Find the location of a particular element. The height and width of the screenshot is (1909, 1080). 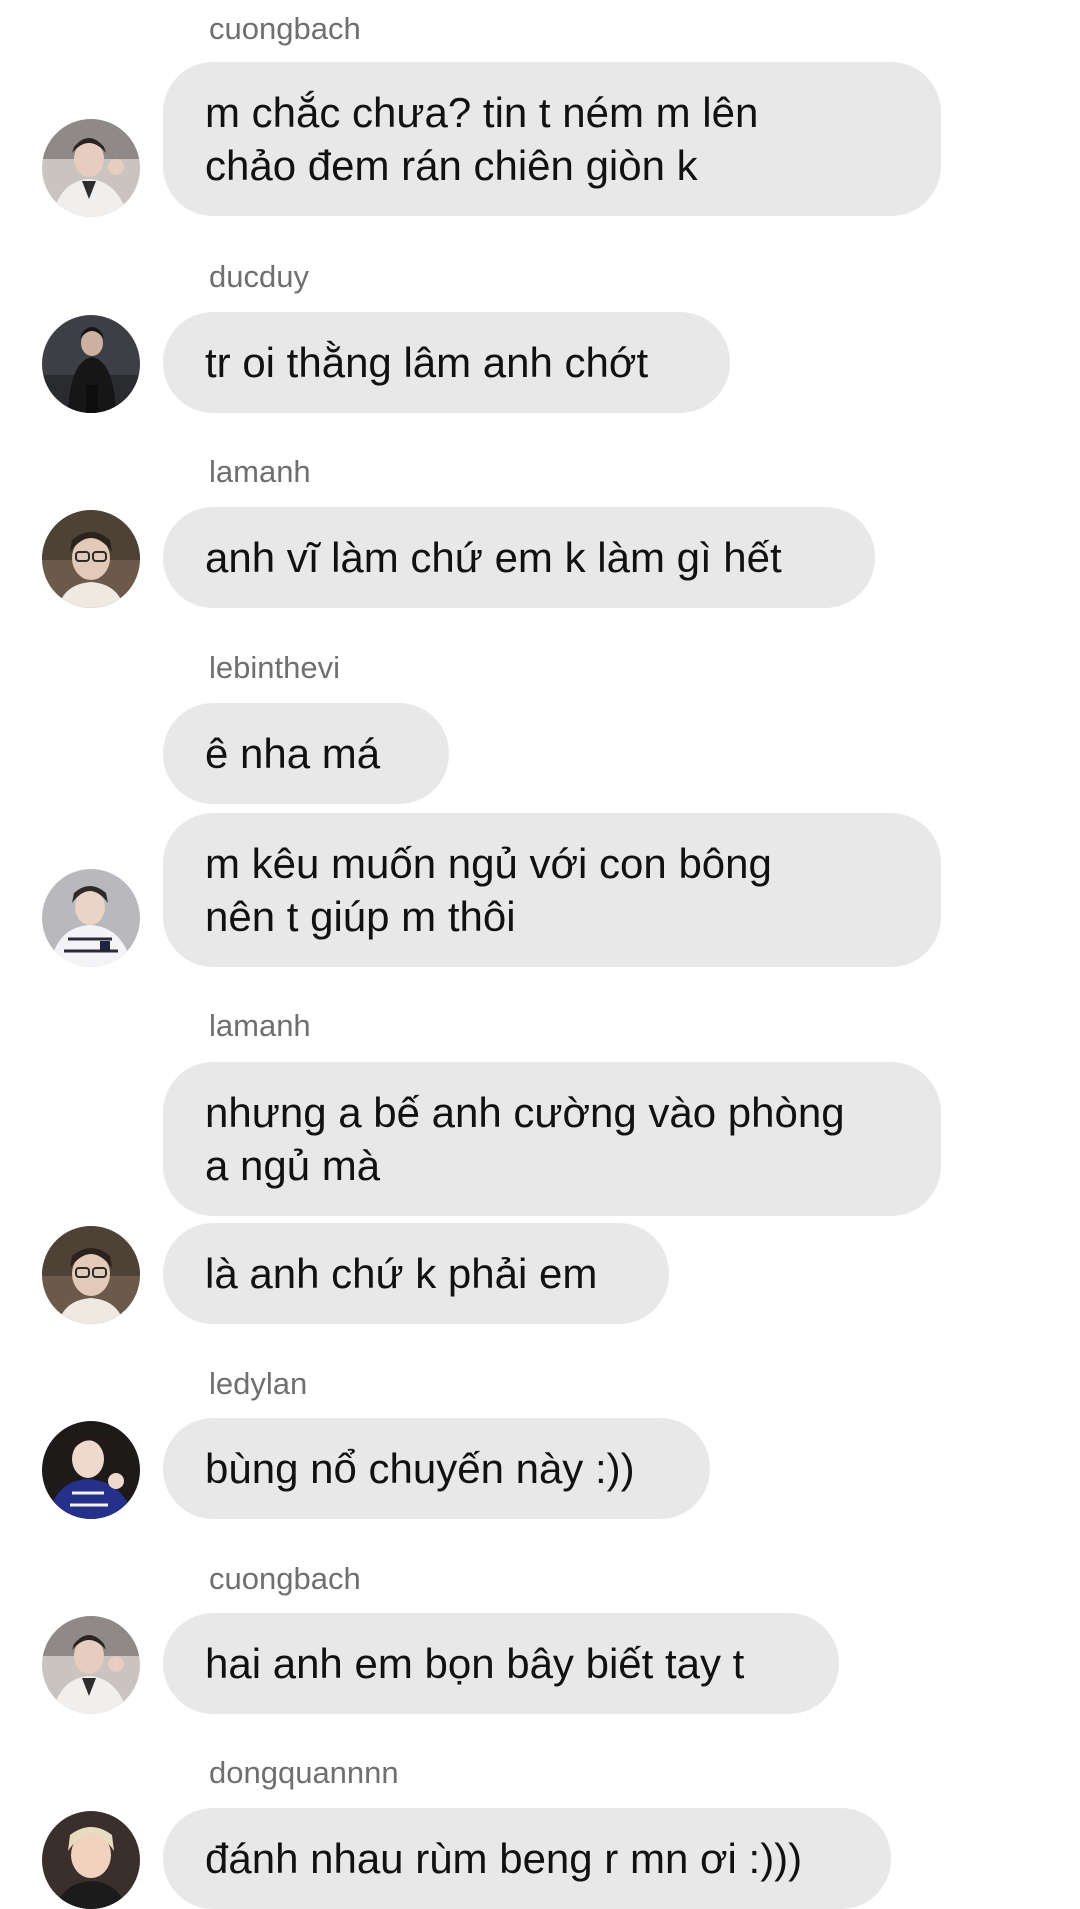

message-bubble: tr oi thằng lâm anh chớt is located at coordinates (446, 362).